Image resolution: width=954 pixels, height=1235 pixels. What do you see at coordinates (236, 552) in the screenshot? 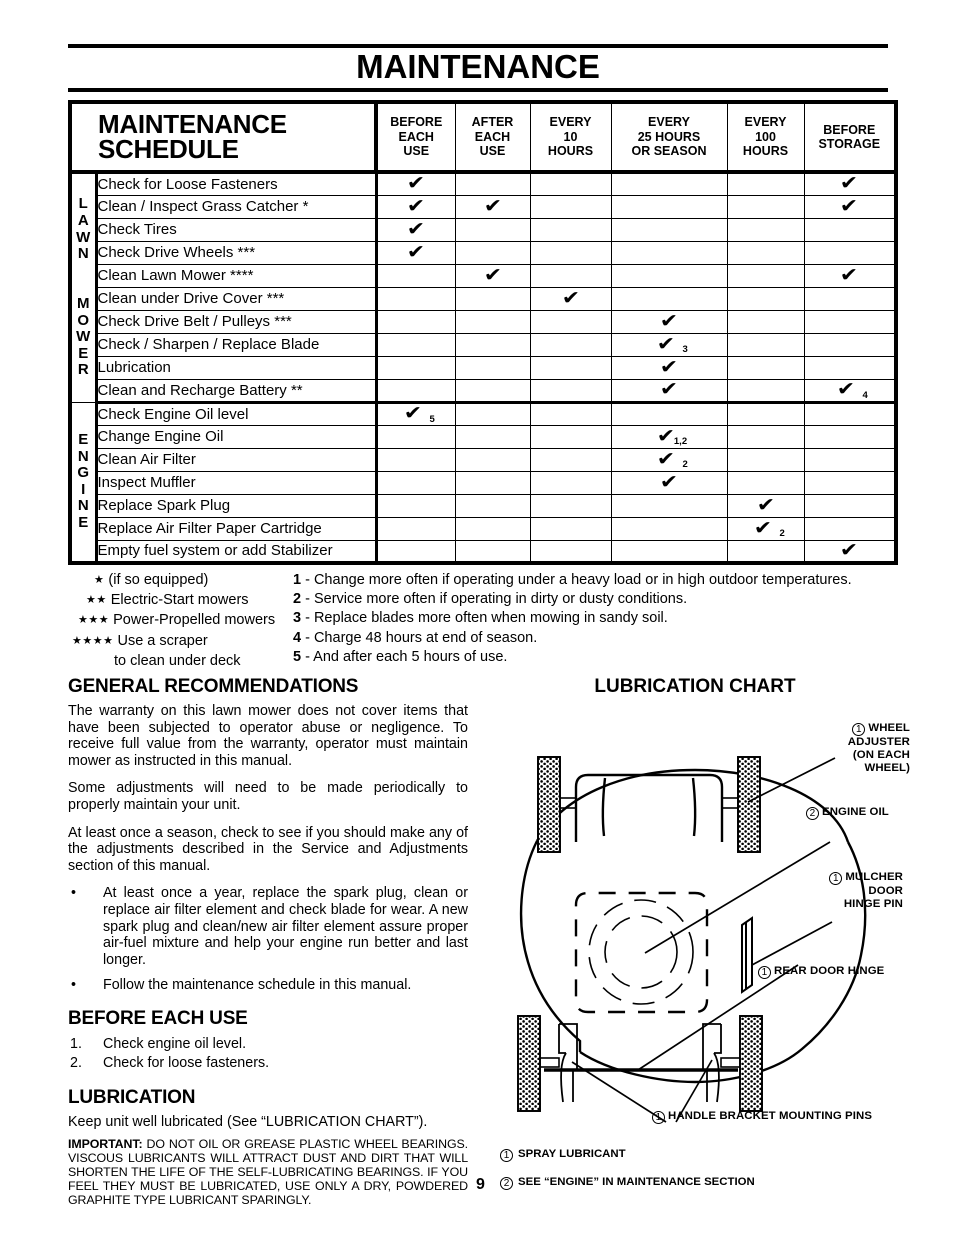
I see `task-label: Empty fuel system or add Stabilizer` at bounding box center [236, 552].